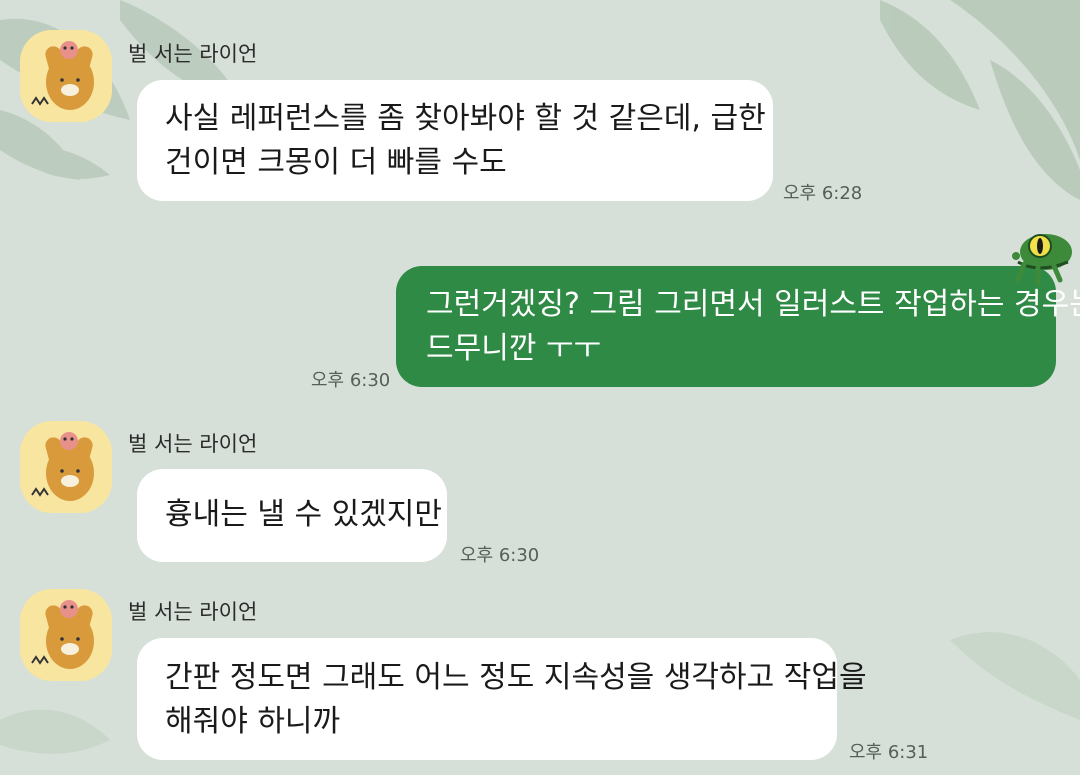 The image size is (1080, 775). I want to click on message-bubble: 흉내는 낼 수 있겠지만, so click(292, 515).